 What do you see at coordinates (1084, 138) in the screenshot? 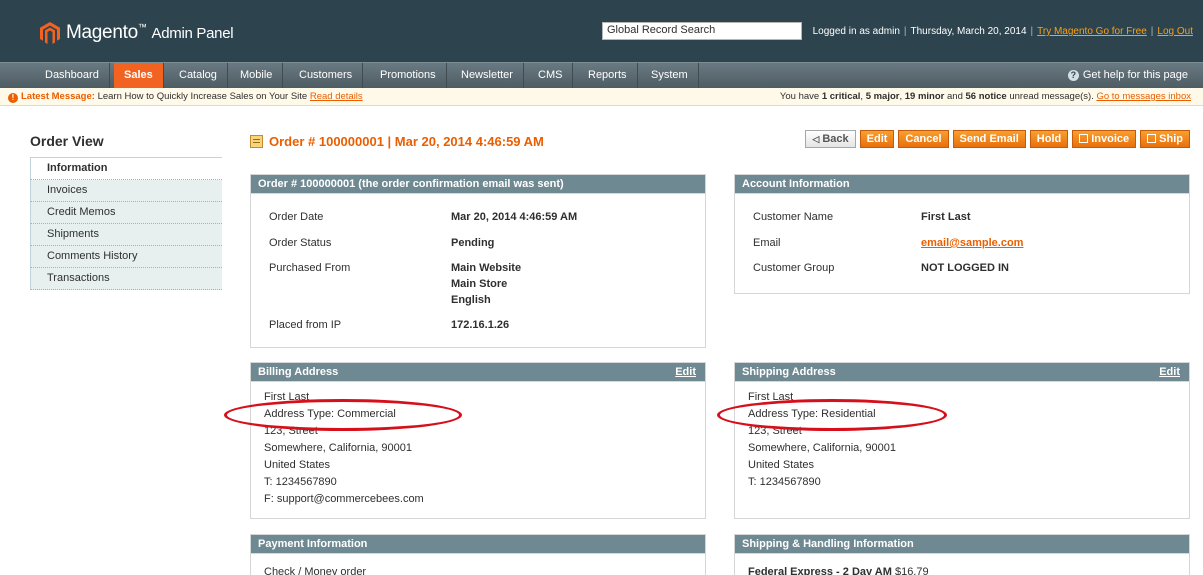
I see `invoice-icon` at bounding box center [1084, 138].